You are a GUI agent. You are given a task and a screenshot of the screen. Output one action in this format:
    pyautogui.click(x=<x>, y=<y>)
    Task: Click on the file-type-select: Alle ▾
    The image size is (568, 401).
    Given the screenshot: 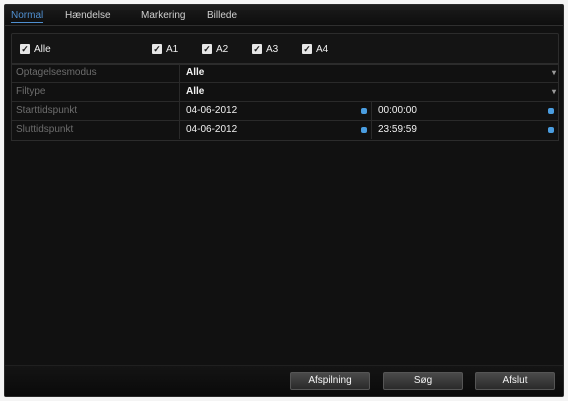 What is the action you would take?
    pyautogui.click(x=369, y=92)
    